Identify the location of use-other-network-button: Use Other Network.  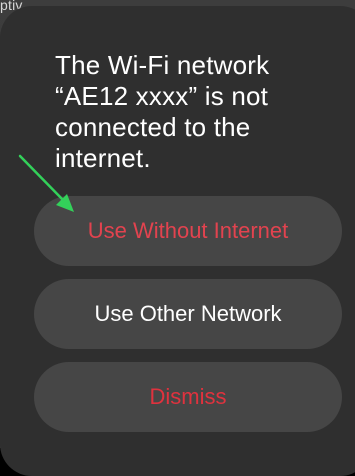
(188, 314).